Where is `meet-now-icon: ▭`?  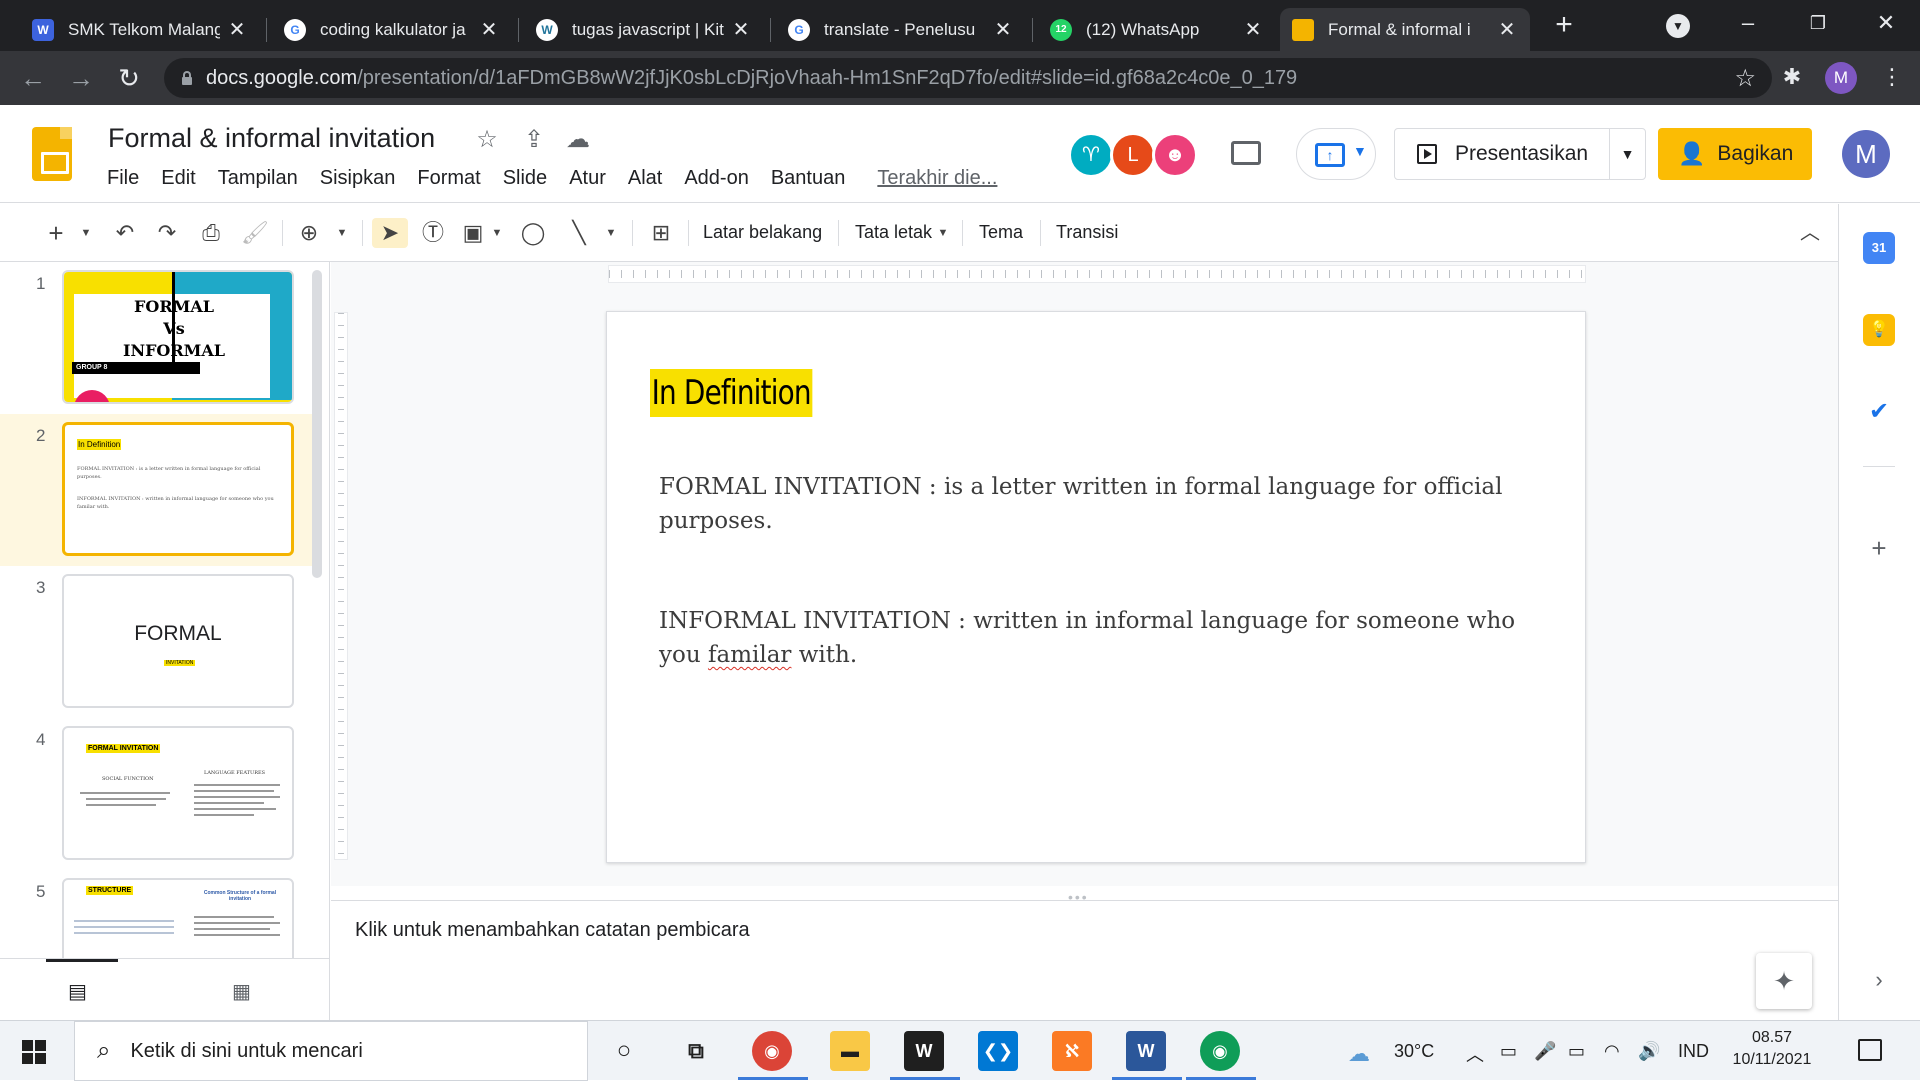 meet-now-icon: ▭ is located at coordinates (1508, 1051).